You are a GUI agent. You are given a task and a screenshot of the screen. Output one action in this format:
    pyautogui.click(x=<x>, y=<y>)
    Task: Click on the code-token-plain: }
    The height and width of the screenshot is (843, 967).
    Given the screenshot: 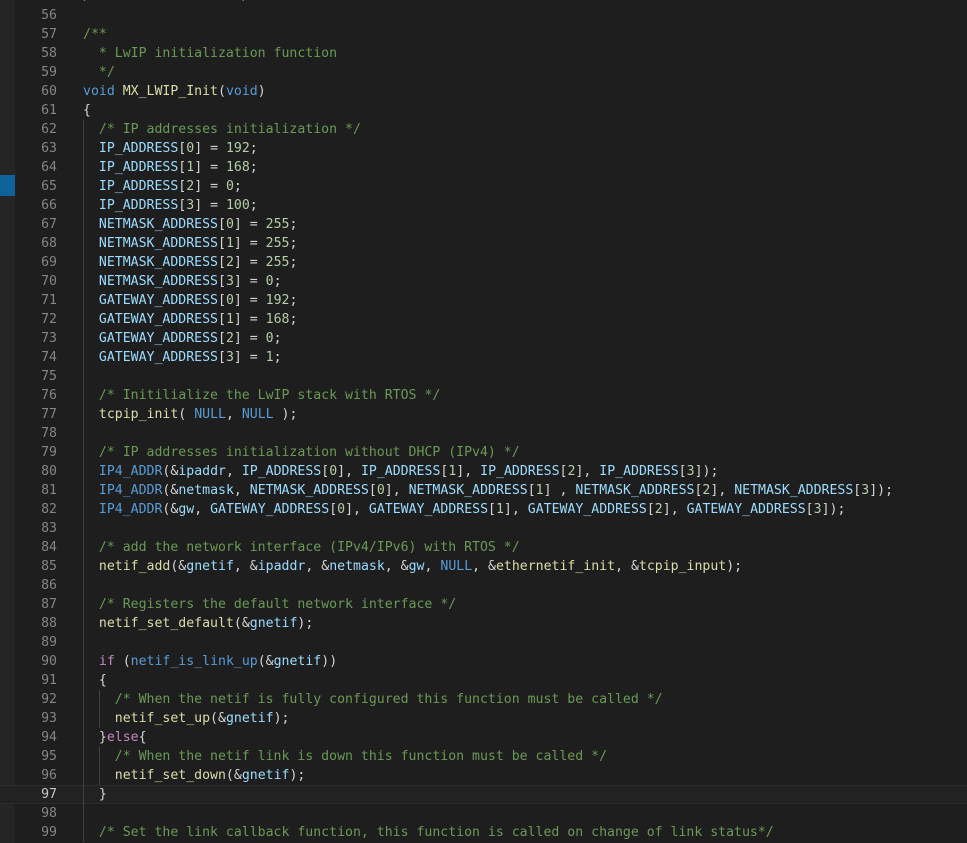 What is the action you would take?
    pyautogui.click(x=95, y=794)
    